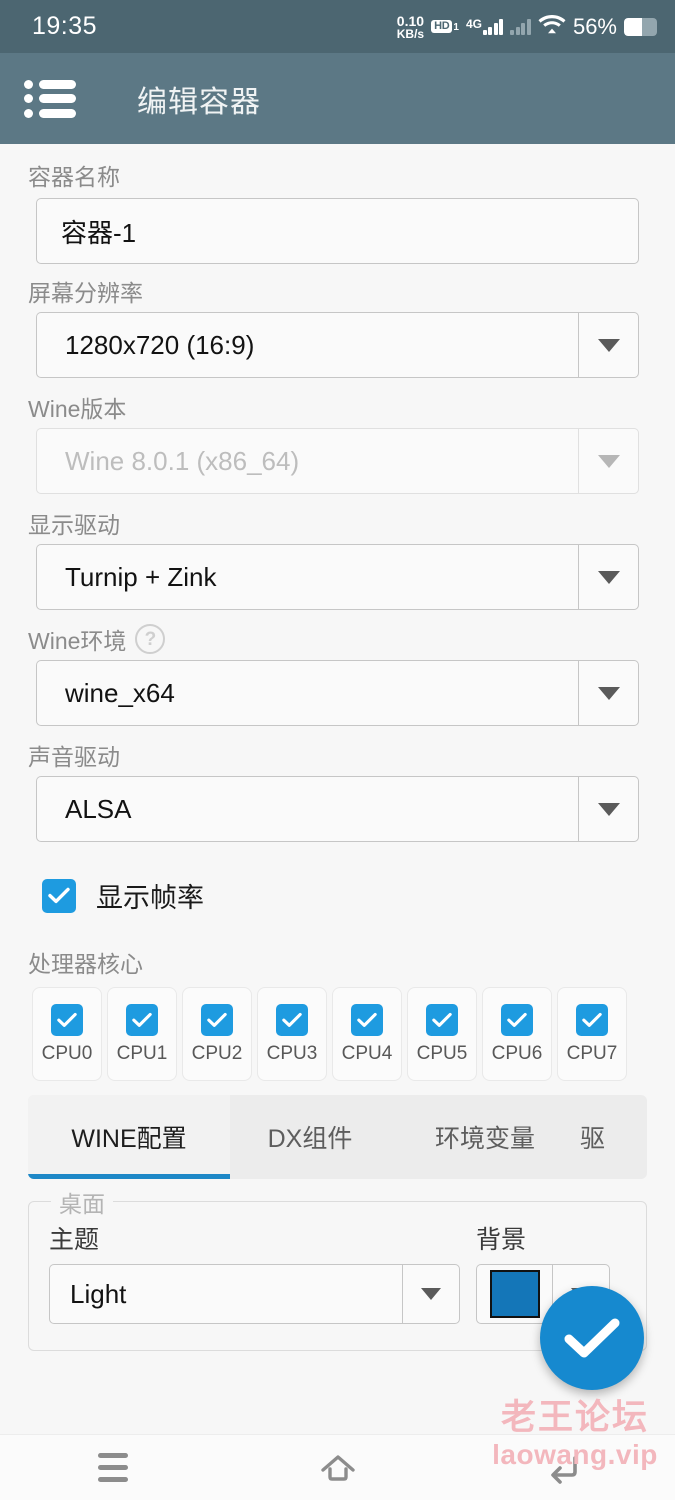 This screenshot has width=675, height=1500. I want to click on tab-dx-components: DX组件, so click(310, 1137).